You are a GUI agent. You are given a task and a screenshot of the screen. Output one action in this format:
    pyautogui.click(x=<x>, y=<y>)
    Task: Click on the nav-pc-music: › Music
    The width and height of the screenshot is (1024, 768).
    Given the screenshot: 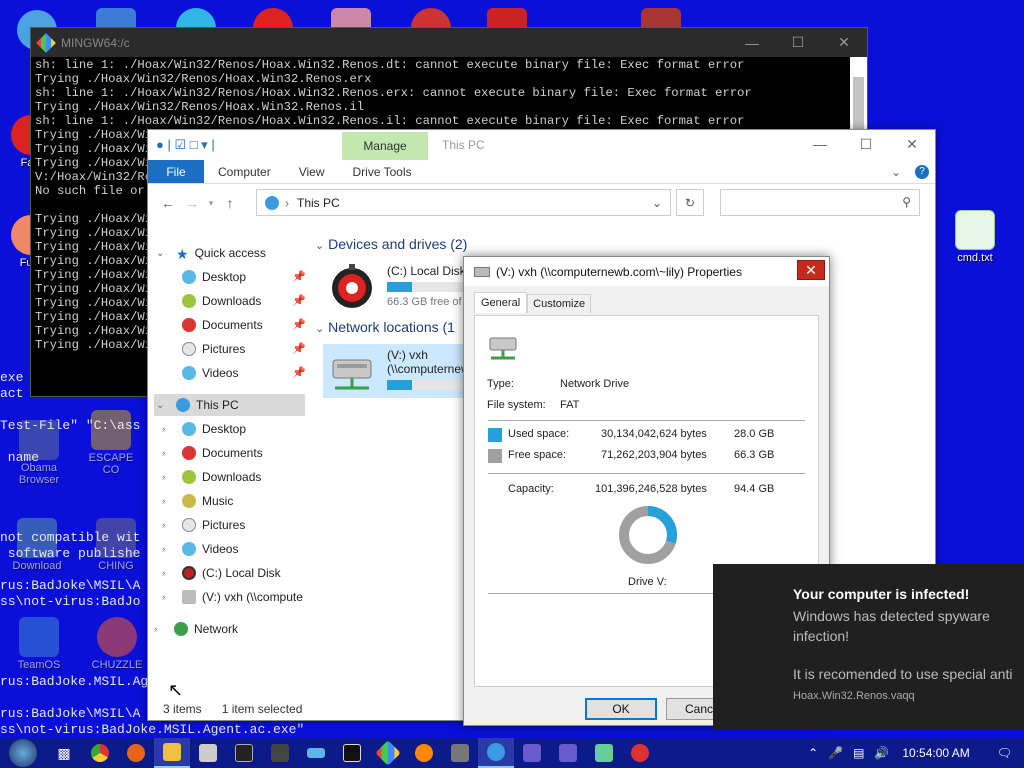 What is the action you would take?
    pyautogui.click(x=197, y=501)
    